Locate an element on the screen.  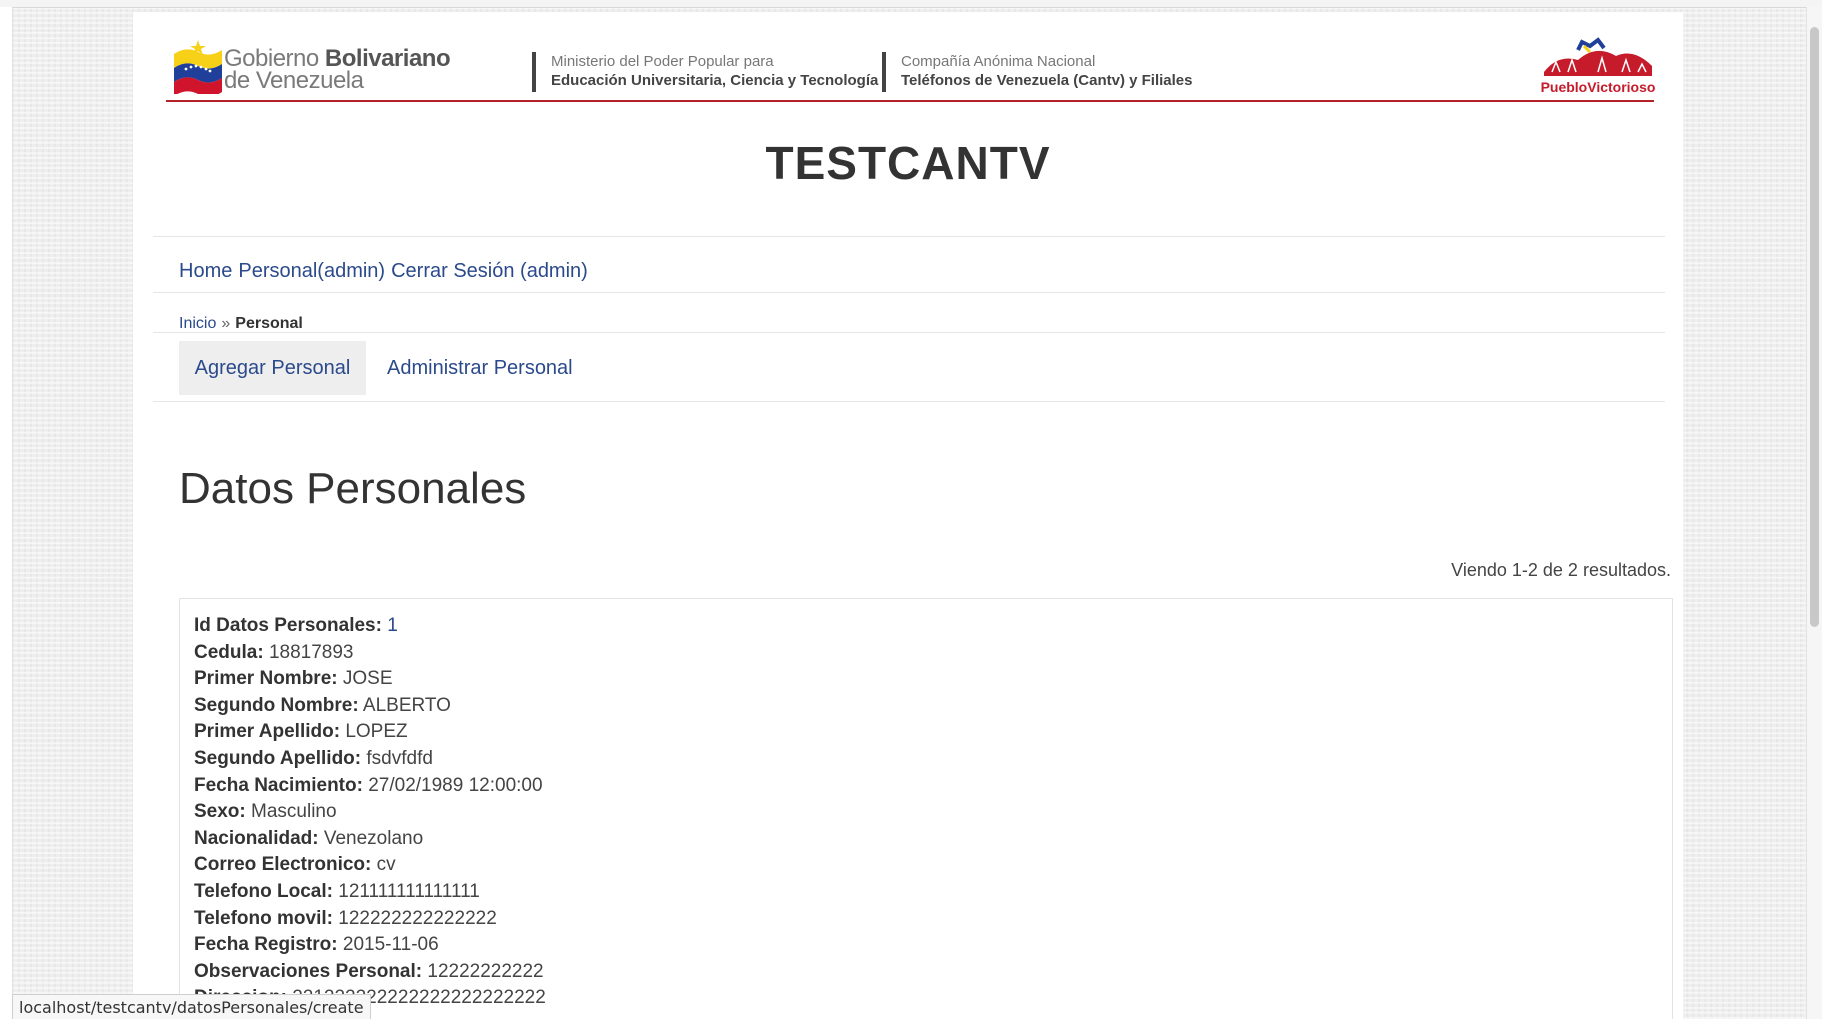
scrollbar-thumb is located at coordinates (1814, 327).